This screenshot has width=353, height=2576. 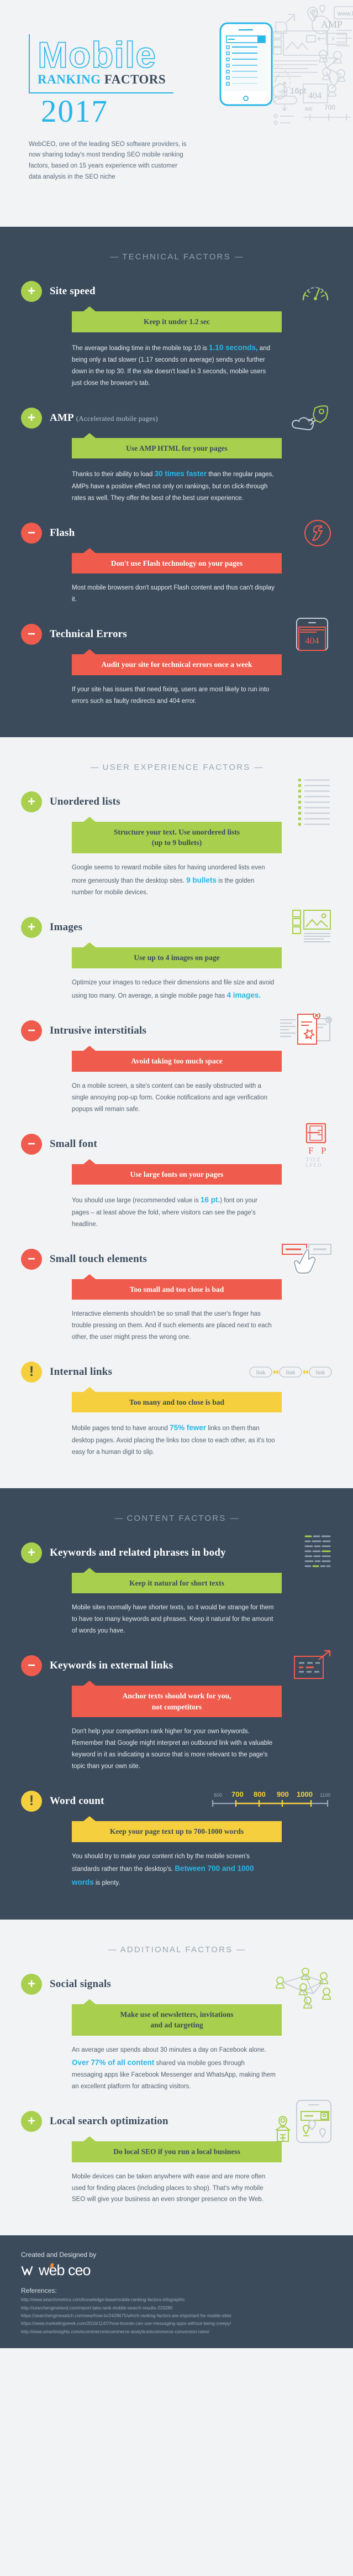 I want to click on bullet-list-icon, so click(x=315, y=802).